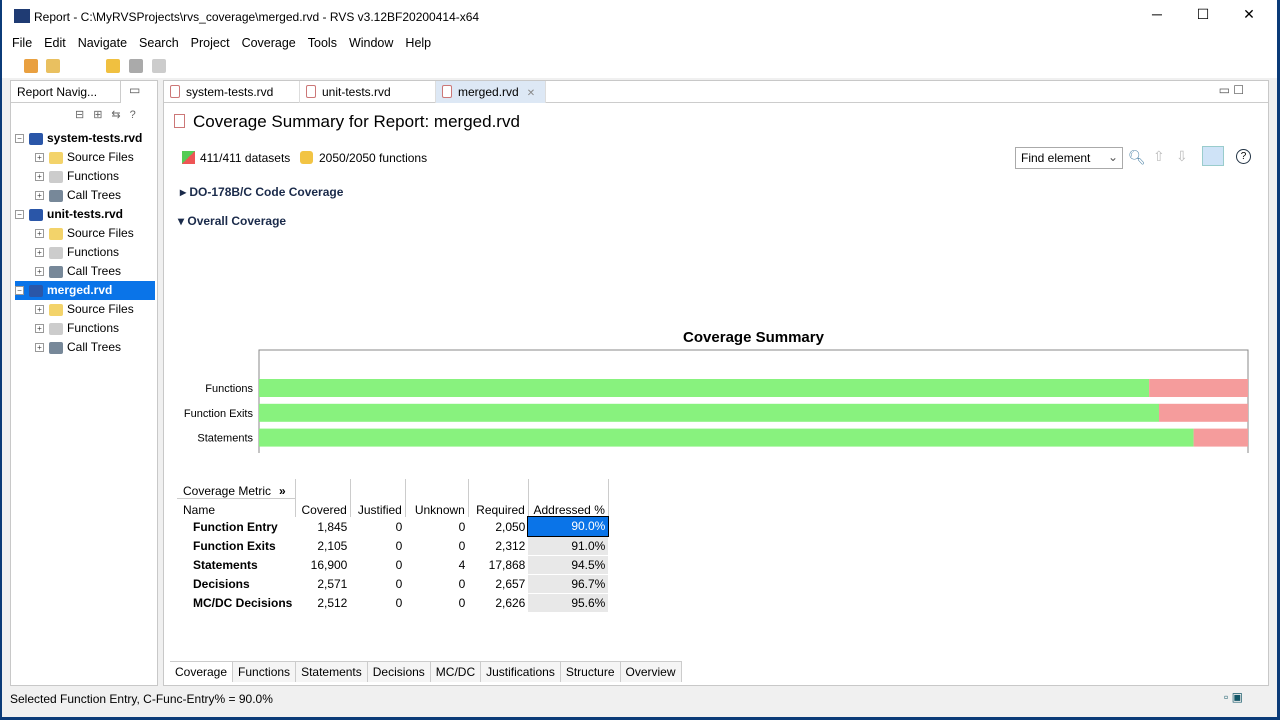 The height and width of the screenshot is (720, 1280). I want to click on menu-window: Window, so click(371, 43).